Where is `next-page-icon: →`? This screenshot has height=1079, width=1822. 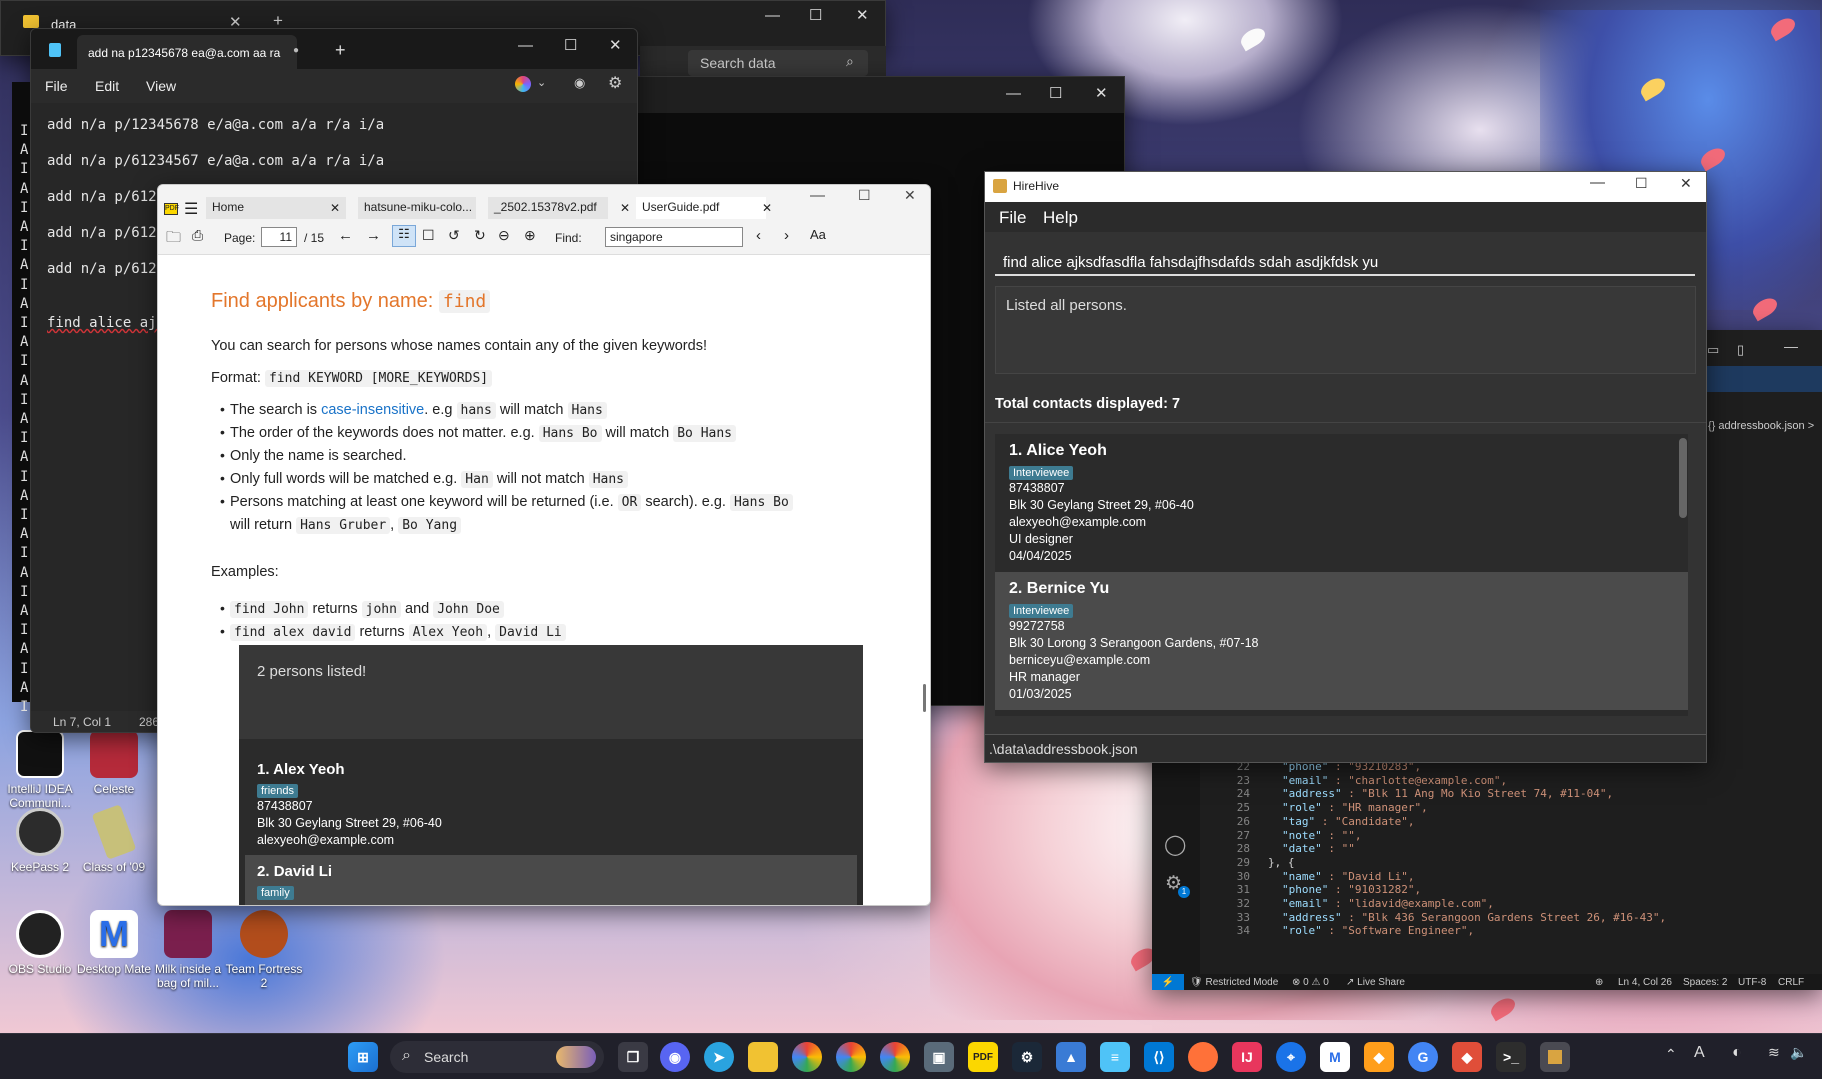 next-page-icon: → is located at coordinates (373, 235).